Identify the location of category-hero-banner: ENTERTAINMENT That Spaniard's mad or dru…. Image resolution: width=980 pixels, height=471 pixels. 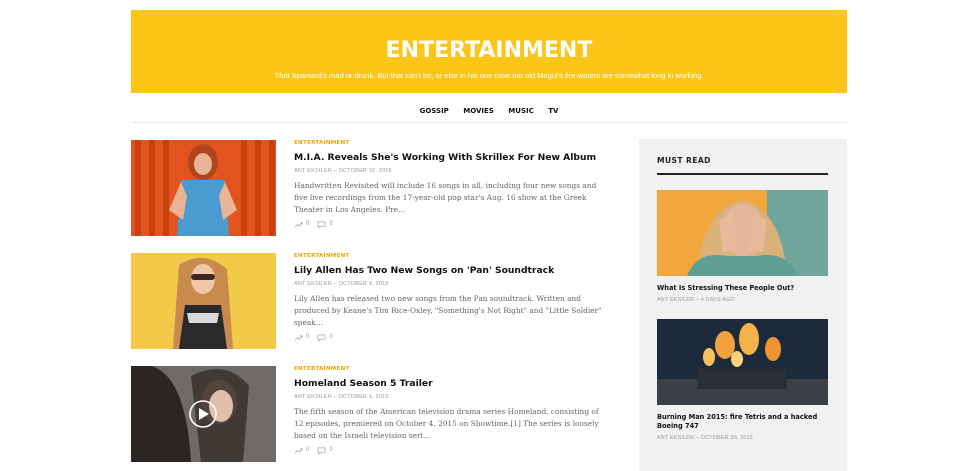
(489, 51).